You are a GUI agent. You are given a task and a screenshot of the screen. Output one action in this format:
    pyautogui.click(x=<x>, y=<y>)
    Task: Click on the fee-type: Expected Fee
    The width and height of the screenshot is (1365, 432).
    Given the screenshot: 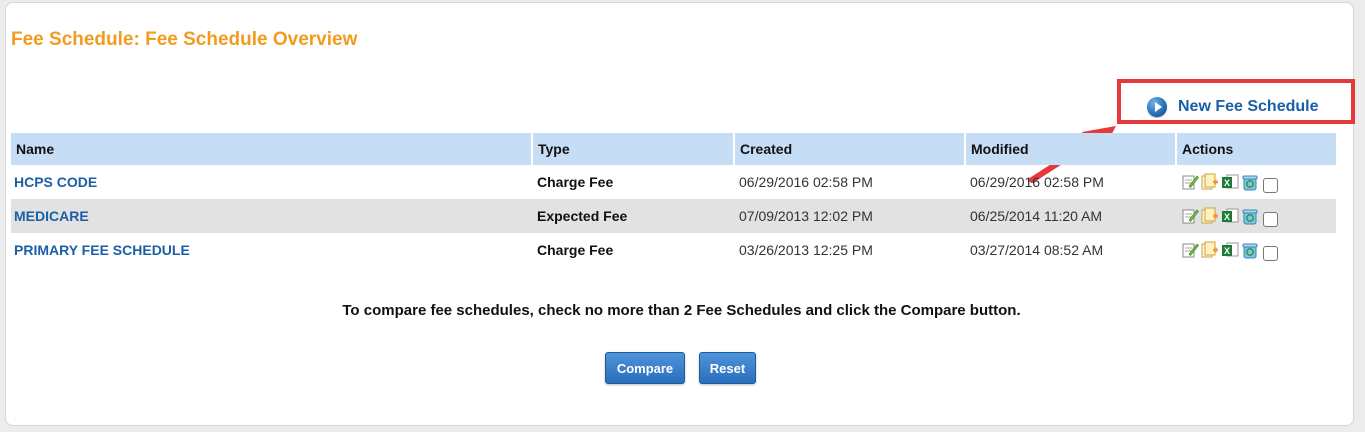 What is the action you would take?
    pyautogui.click(x=633, y=216)
    